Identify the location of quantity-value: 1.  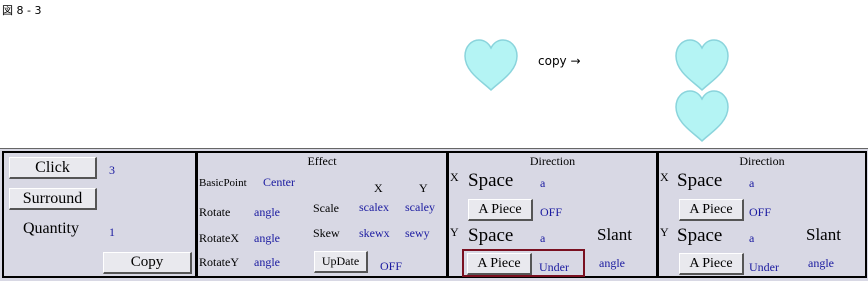
(112, 232).